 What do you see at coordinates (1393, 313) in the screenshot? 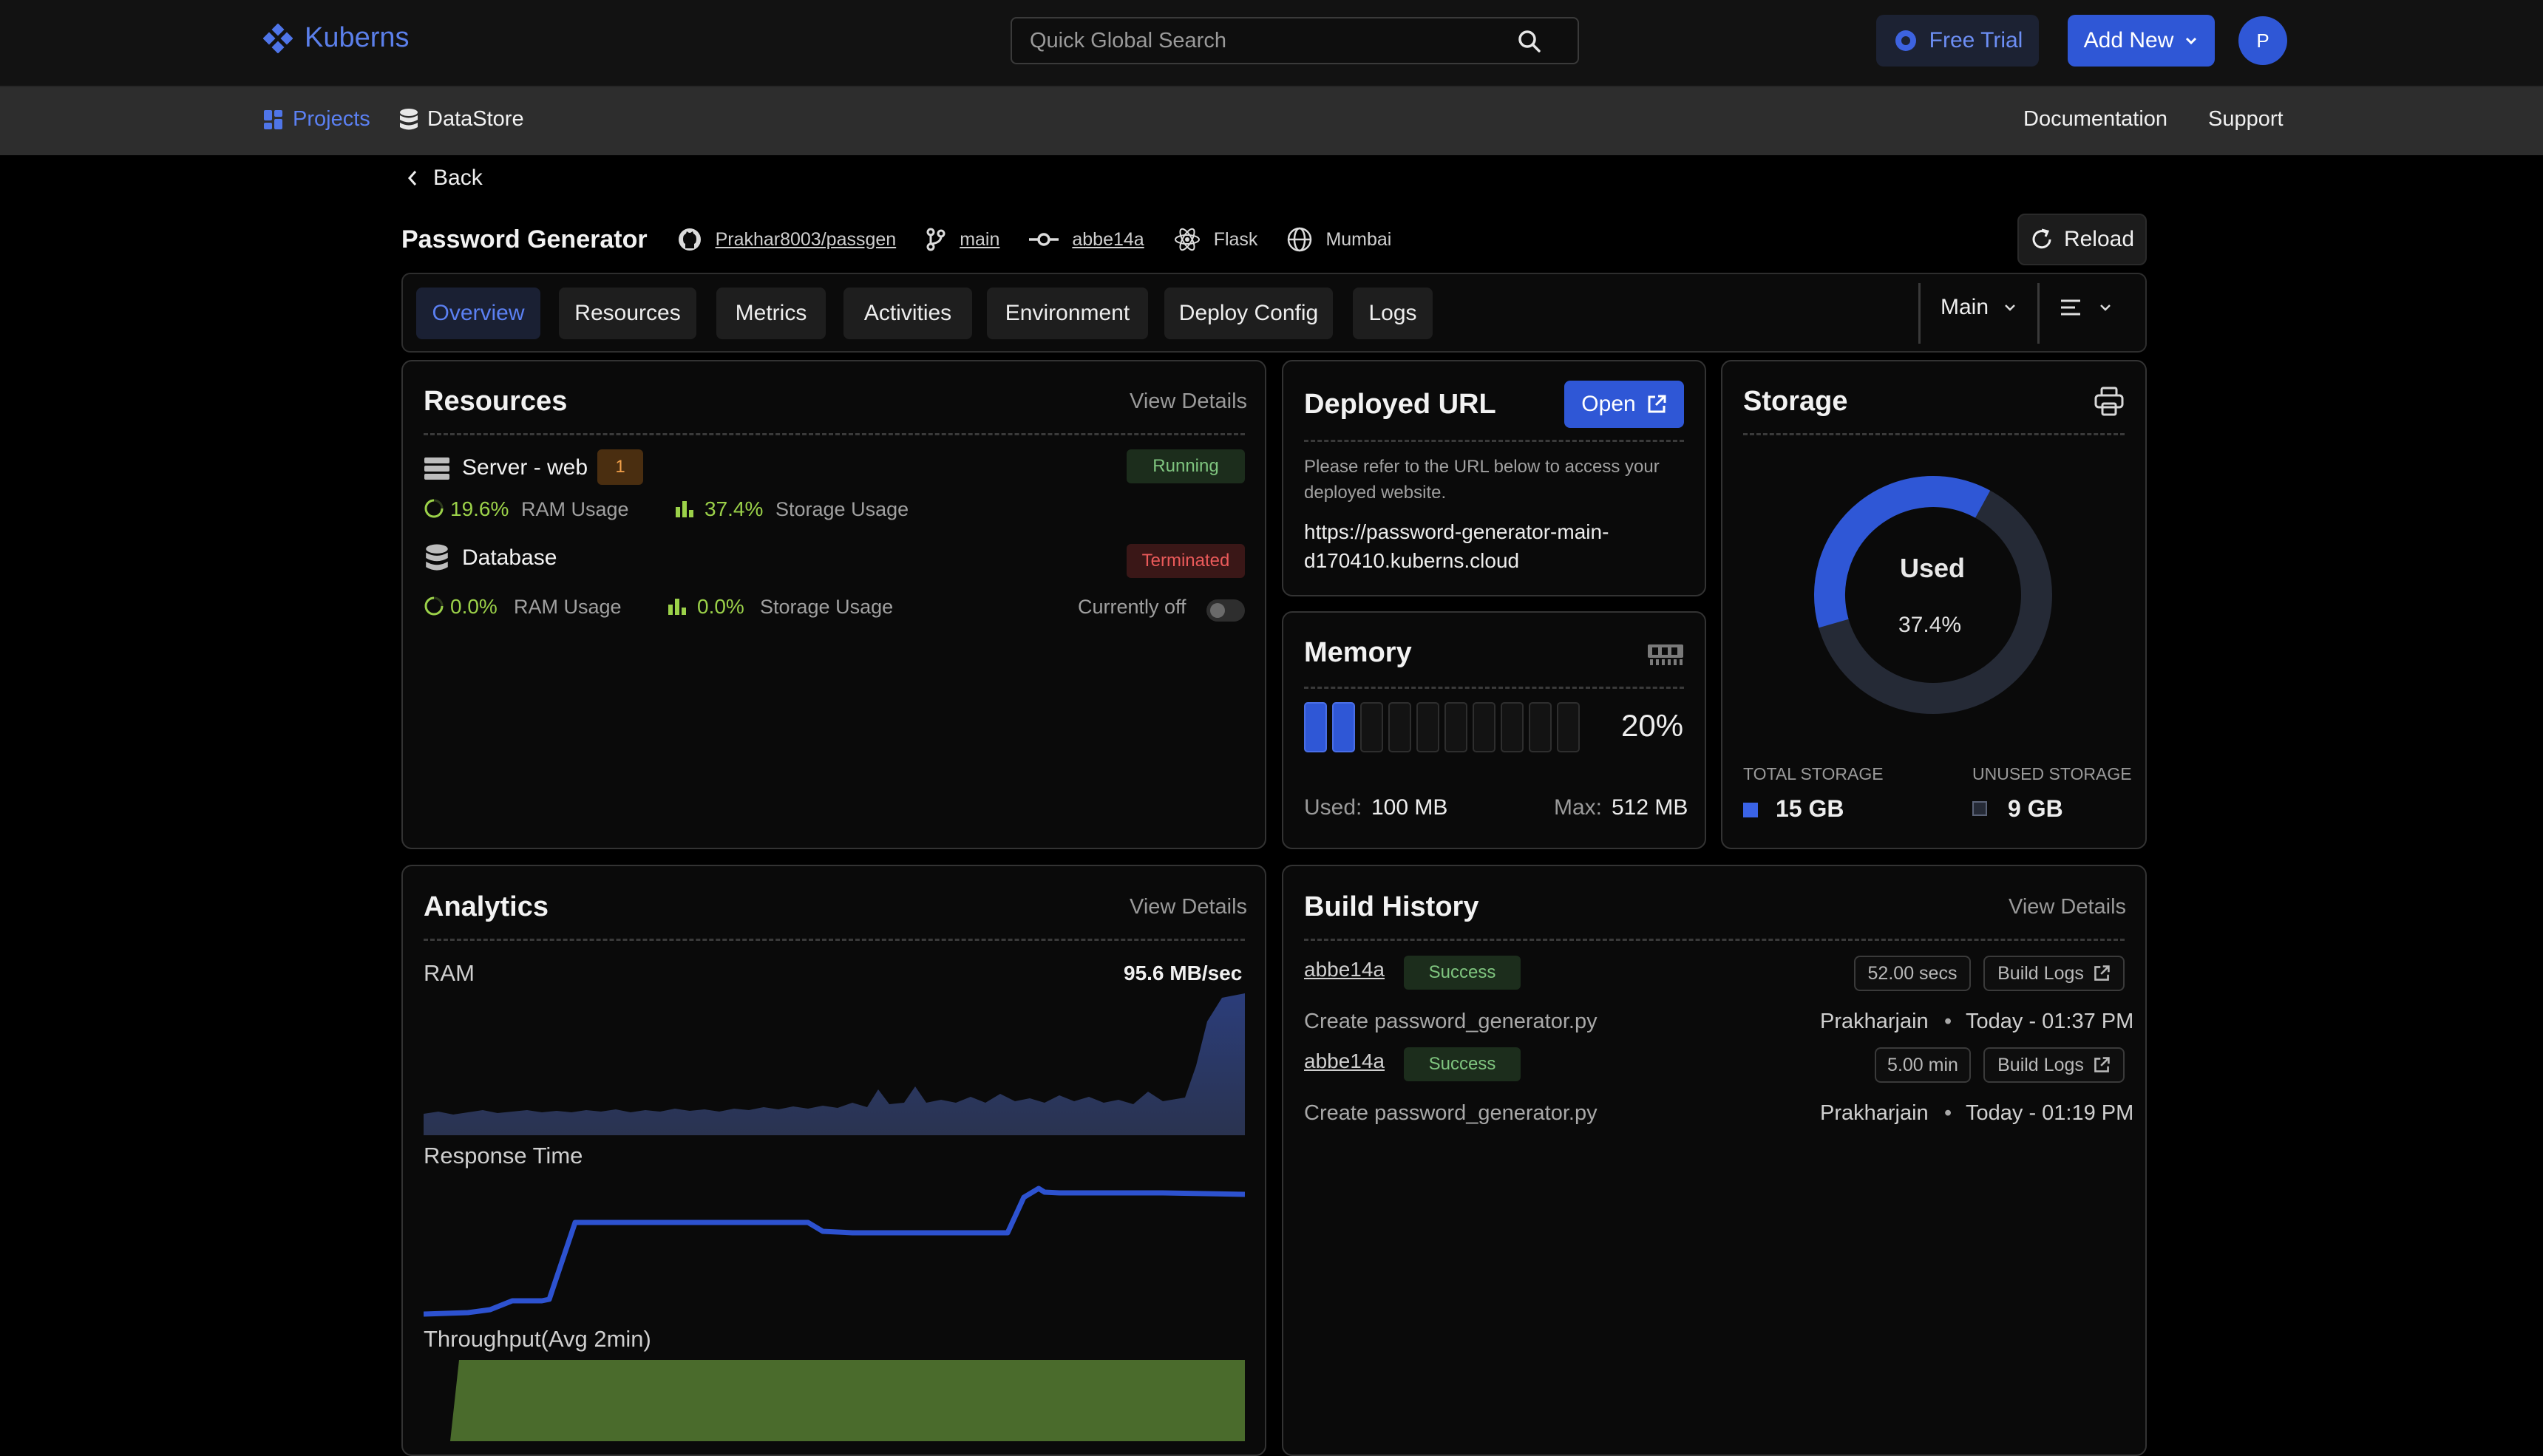
I see `tab-logs: Logs` at bounding box center [1393, 313].